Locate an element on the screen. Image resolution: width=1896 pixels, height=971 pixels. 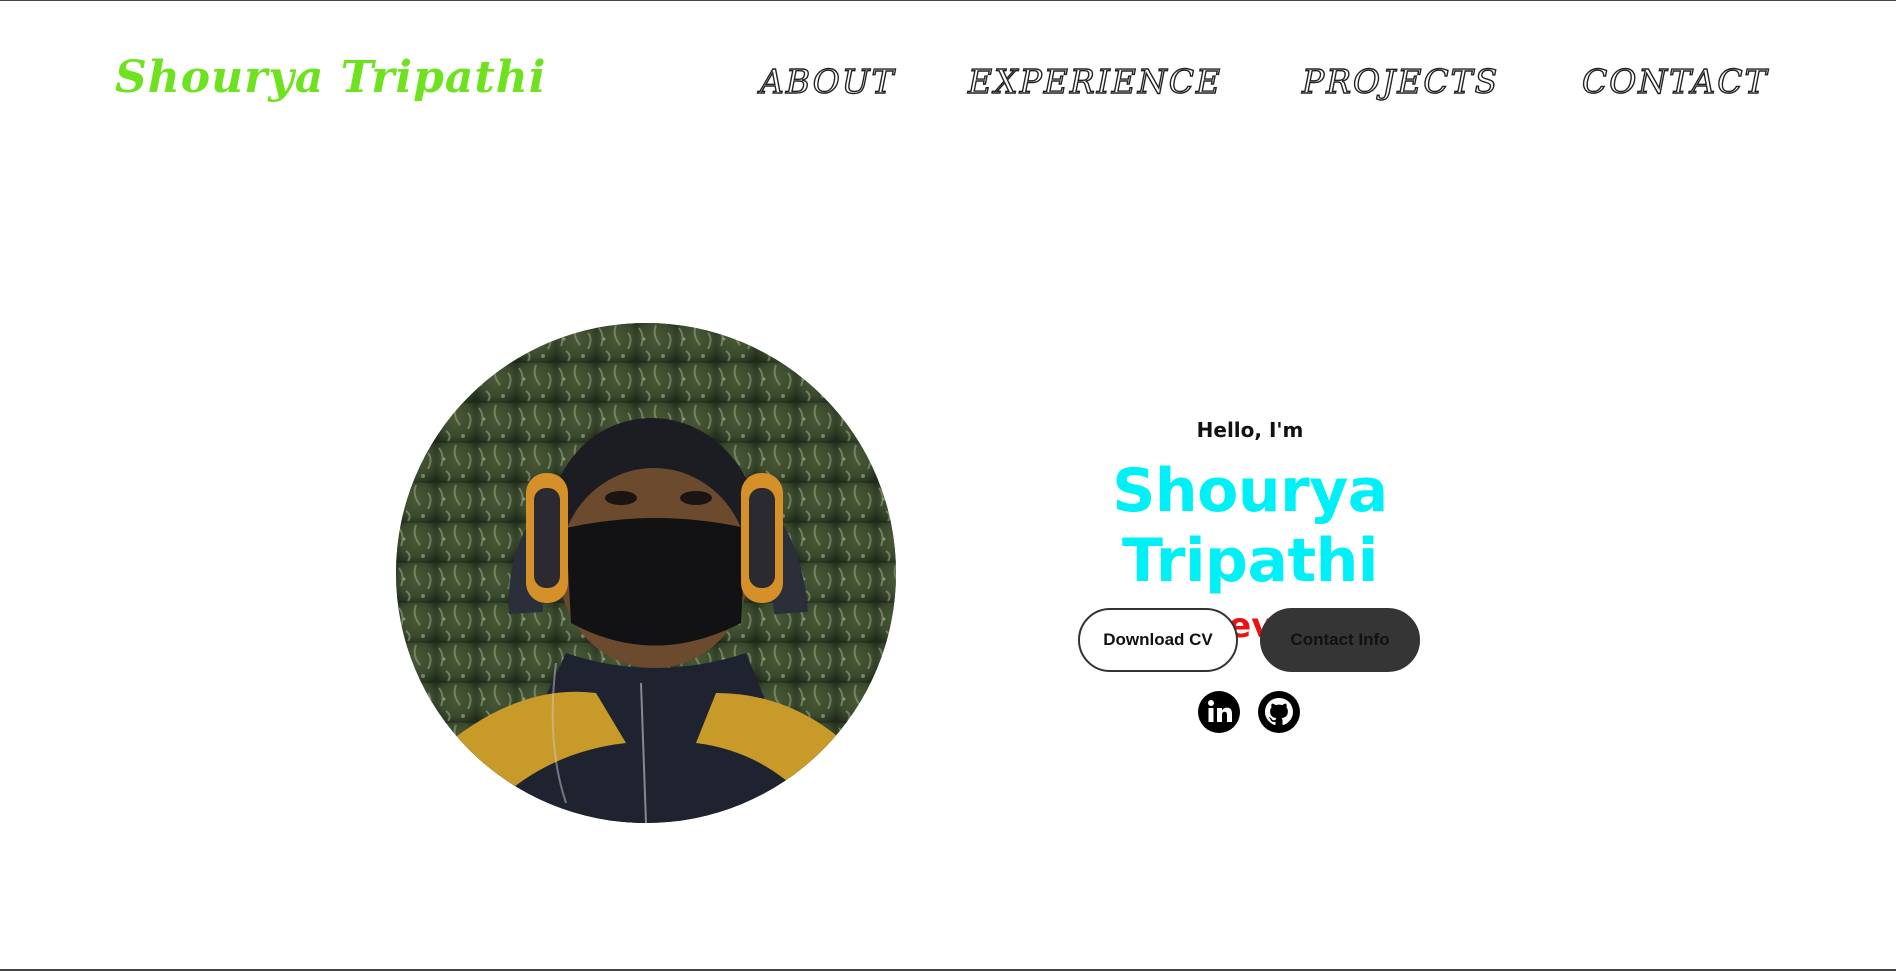
hero-buttons: Download CV Contact Info is located at coordinates (1249, 640).